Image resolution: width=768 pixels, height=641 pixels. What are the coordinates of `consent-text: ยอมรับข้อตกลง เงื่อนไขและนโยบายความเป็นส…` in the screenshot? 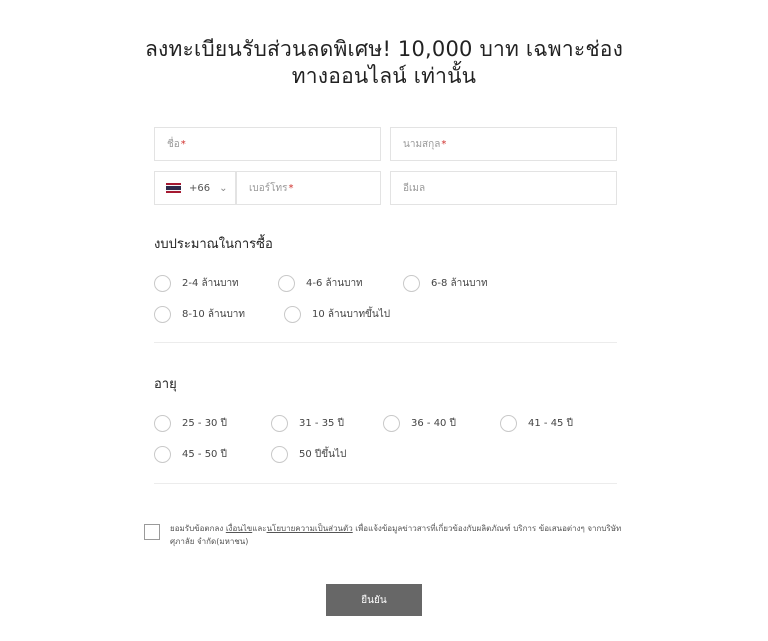 It's located at (397, 535).